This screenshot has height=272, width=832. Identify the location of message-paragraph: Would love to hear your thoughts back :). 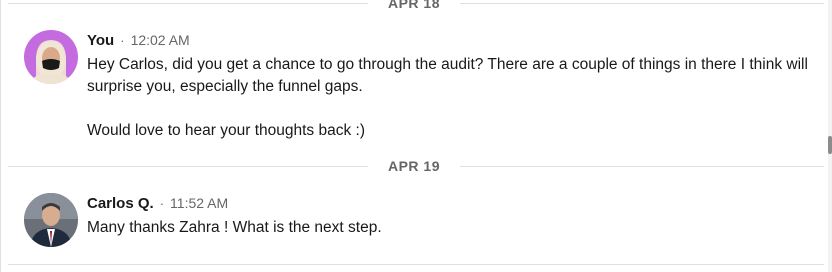
(226, 130).